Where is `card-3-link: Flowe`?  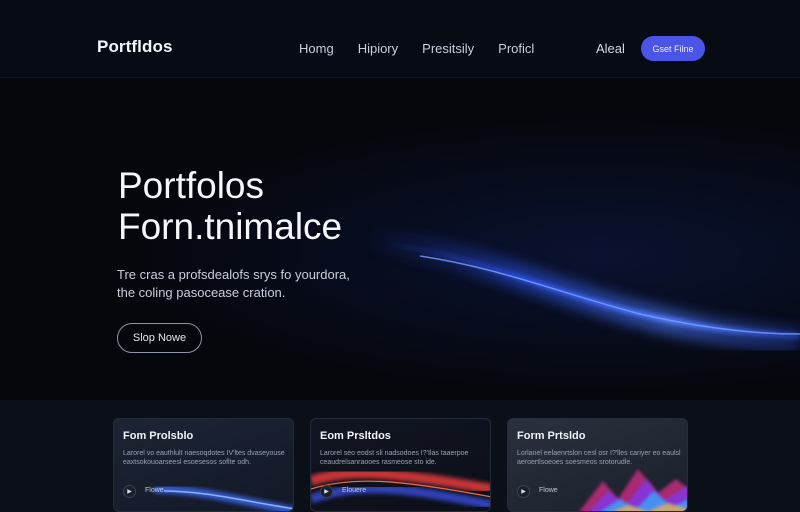
card-3-link: Flowe is located at coordinates (548, 490).